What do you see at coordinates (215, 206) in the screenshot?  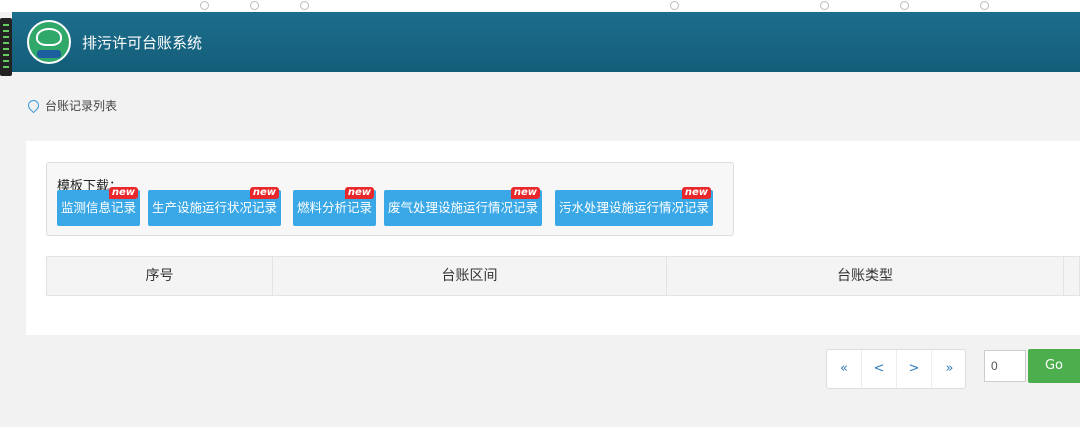 I see `template-production-button: 生产设施运行状况记录 new` at bounding box center [215, 206].